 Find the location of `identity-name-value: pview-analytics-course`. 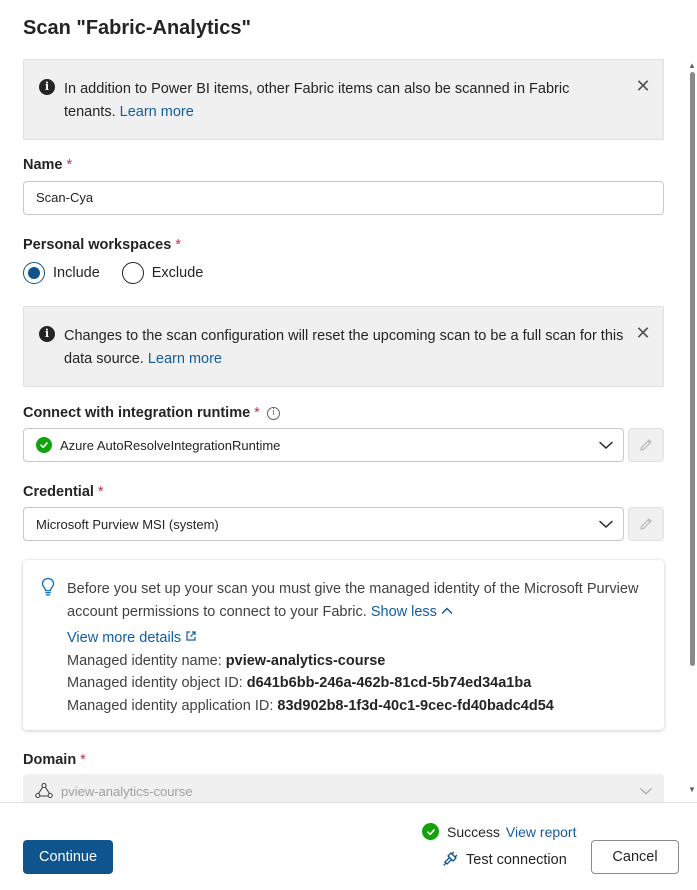

identity-name-value: pview-analytics-course is located at coordinates (305, 660).